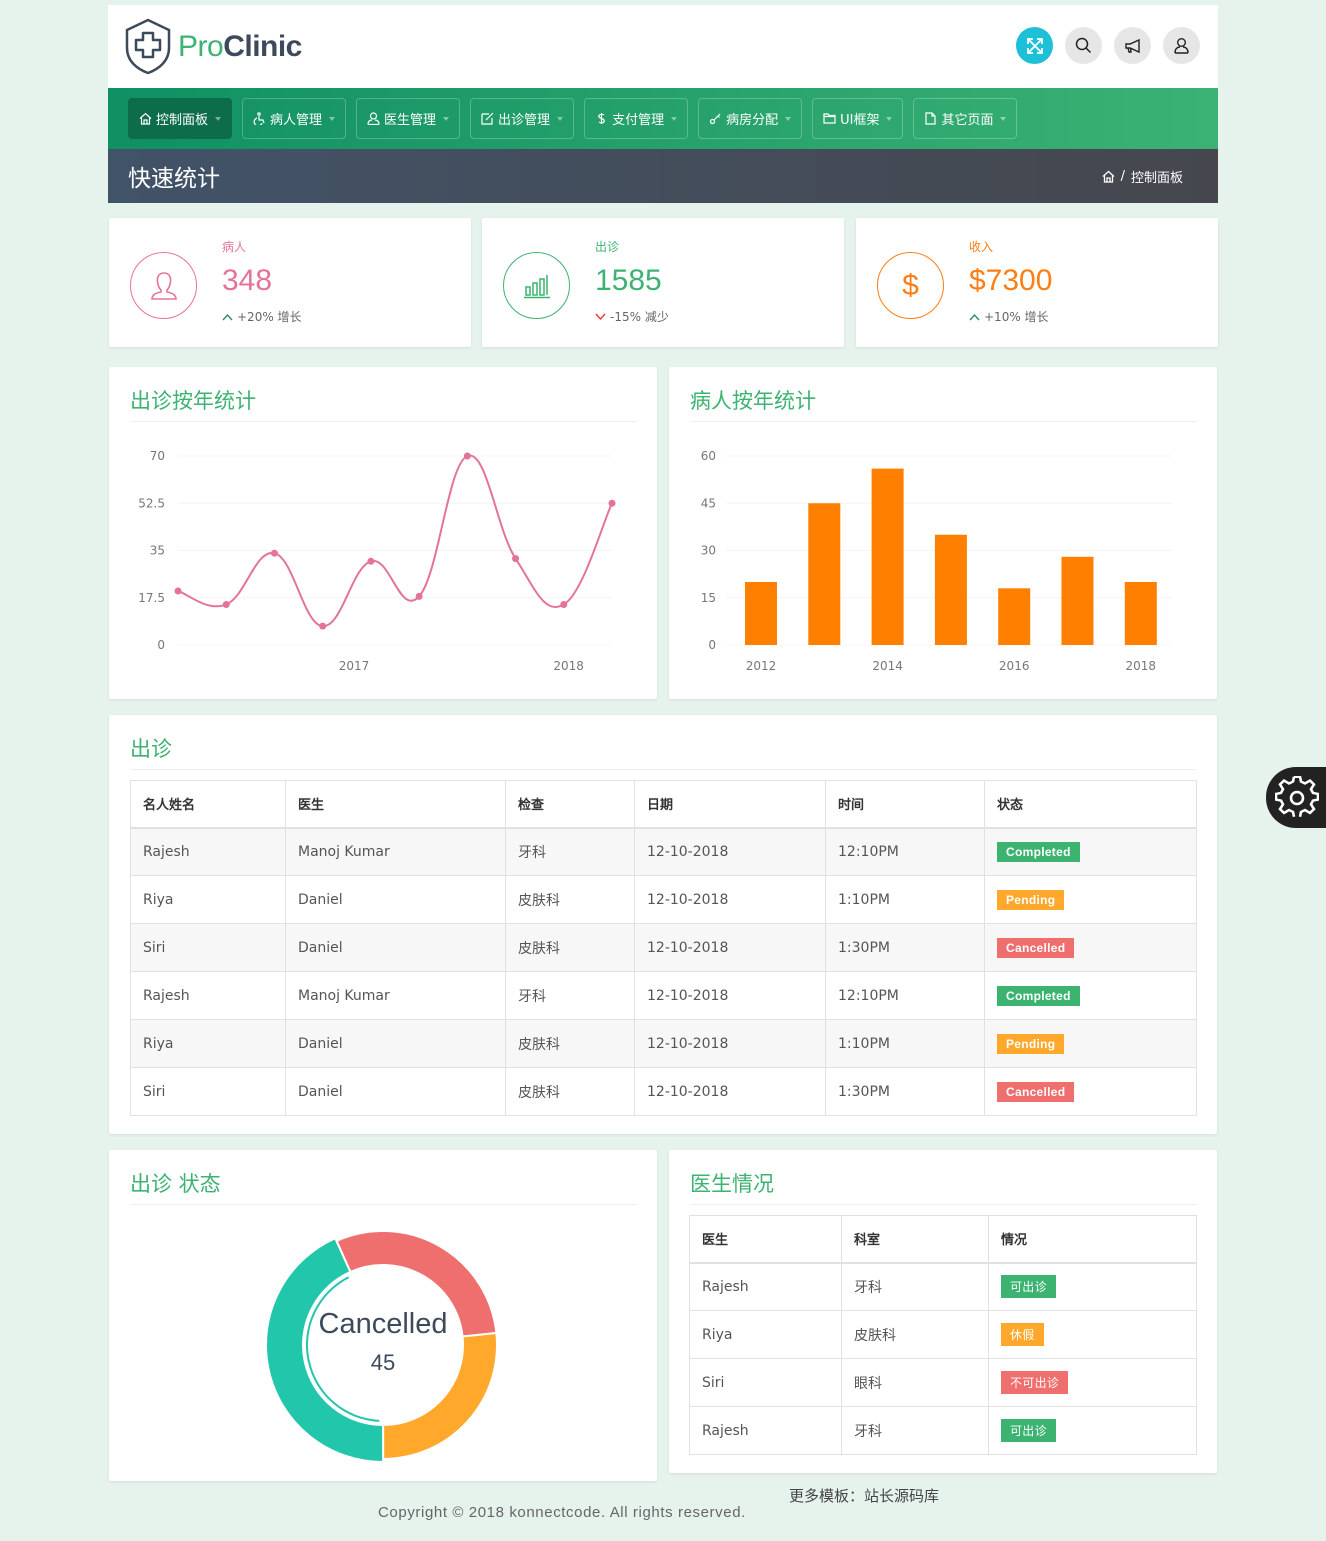  What do you see at coordinates (1141, 666) in the screenshot?
I see `x-tick-label: 2018` at bounding box center [1141, 666].